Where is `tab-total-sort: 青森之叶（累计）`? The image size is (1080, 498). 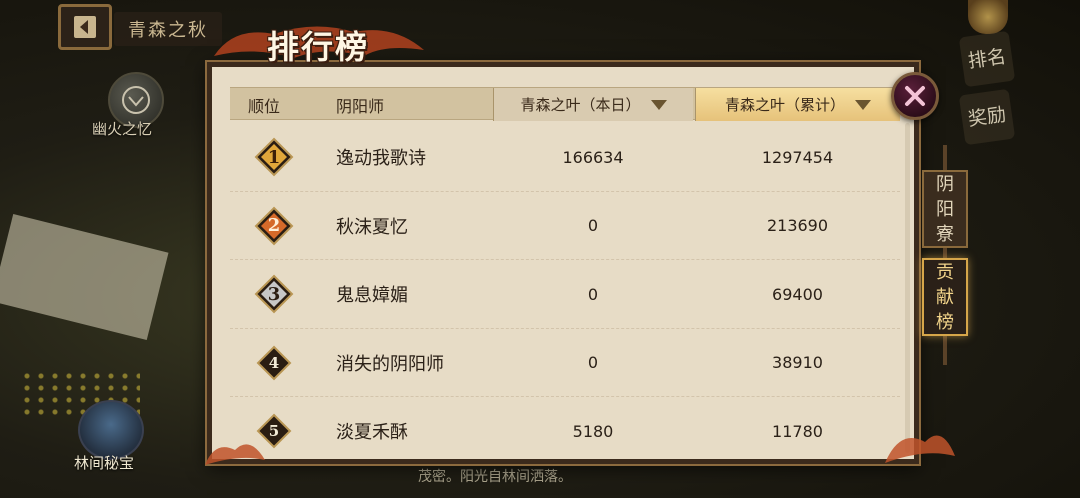 tab-total-sort: 青森之叶（累计） is located at coordinates (797, 104).